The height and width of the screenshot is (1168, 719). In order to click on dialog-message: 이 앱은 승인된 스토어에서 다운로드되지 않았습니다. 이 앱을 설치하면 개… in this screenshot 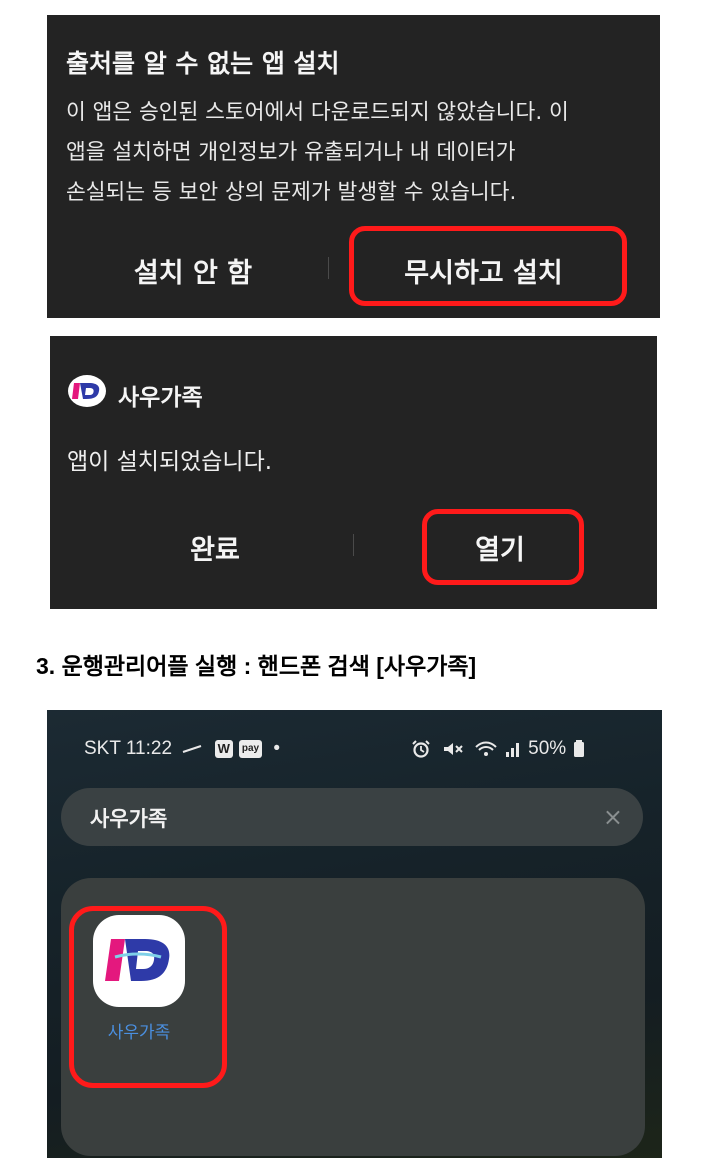, I will do `click(358, 153)`.